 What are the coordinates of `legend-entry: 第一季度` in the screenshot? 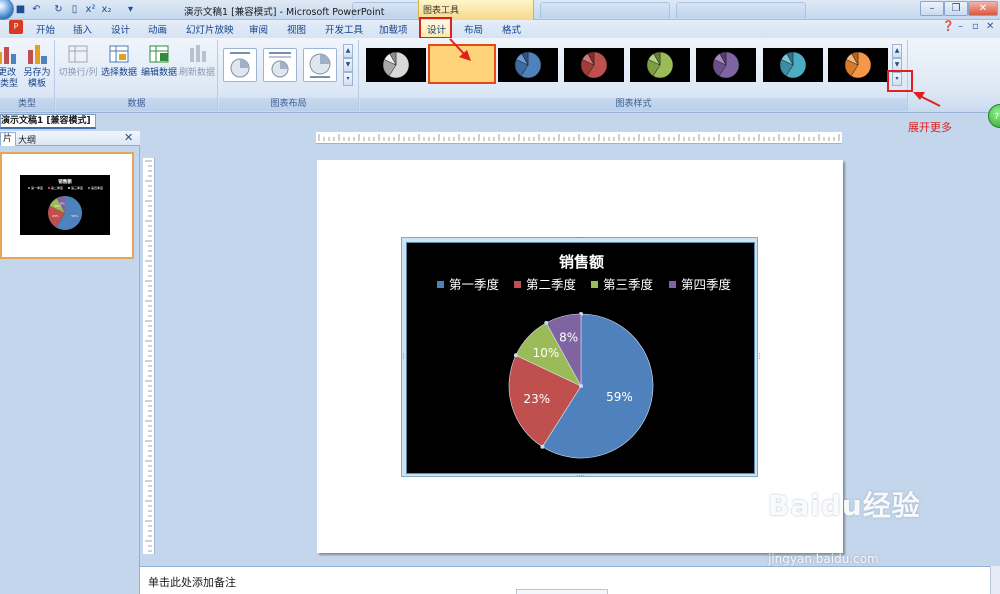 It's located at (468, 284).